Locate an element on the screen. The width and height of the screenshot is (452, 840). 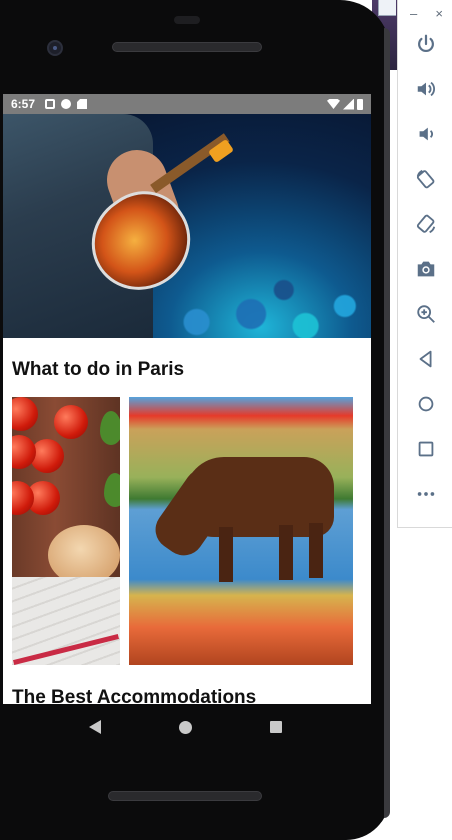
rotate-left-icon is located at coordinates (425, 178).